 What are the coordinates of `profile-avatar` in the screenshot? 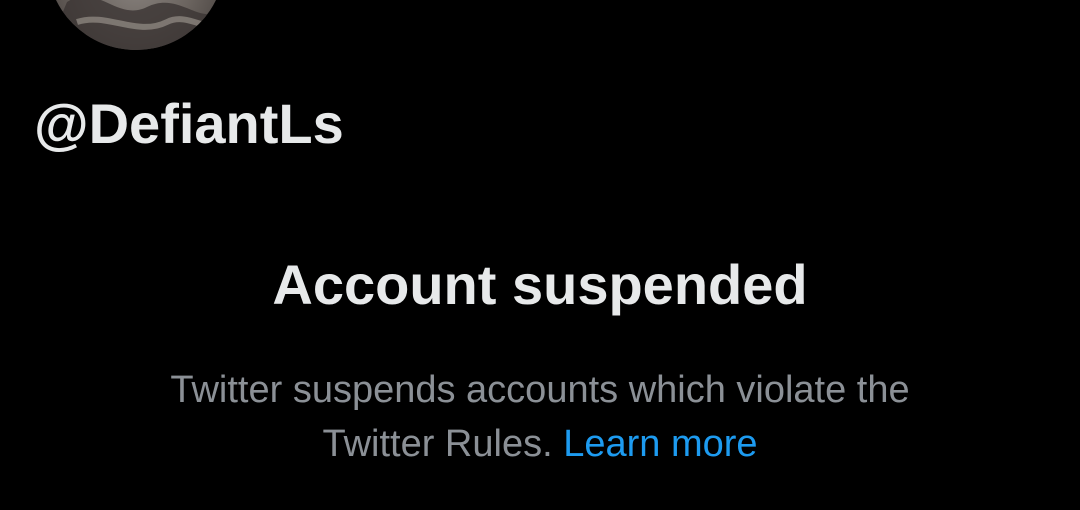 It's located at (136, 25).